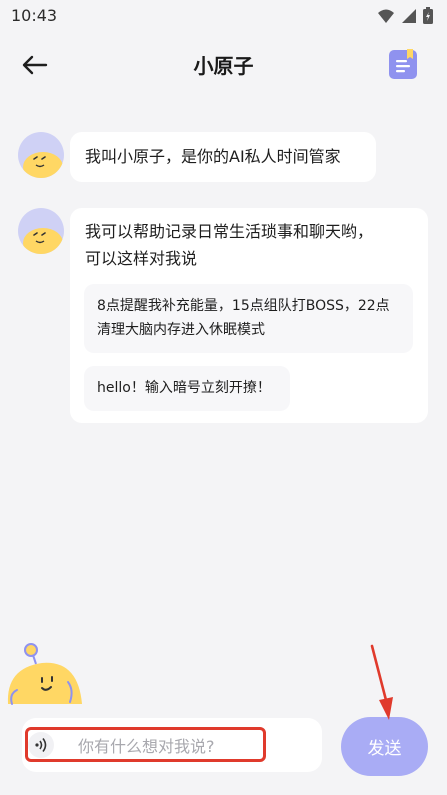 This screenshot has width=447, height=795. I want to click on suggestion-chip: hello！输入暗号立刻开撩！, so click(187, 388).